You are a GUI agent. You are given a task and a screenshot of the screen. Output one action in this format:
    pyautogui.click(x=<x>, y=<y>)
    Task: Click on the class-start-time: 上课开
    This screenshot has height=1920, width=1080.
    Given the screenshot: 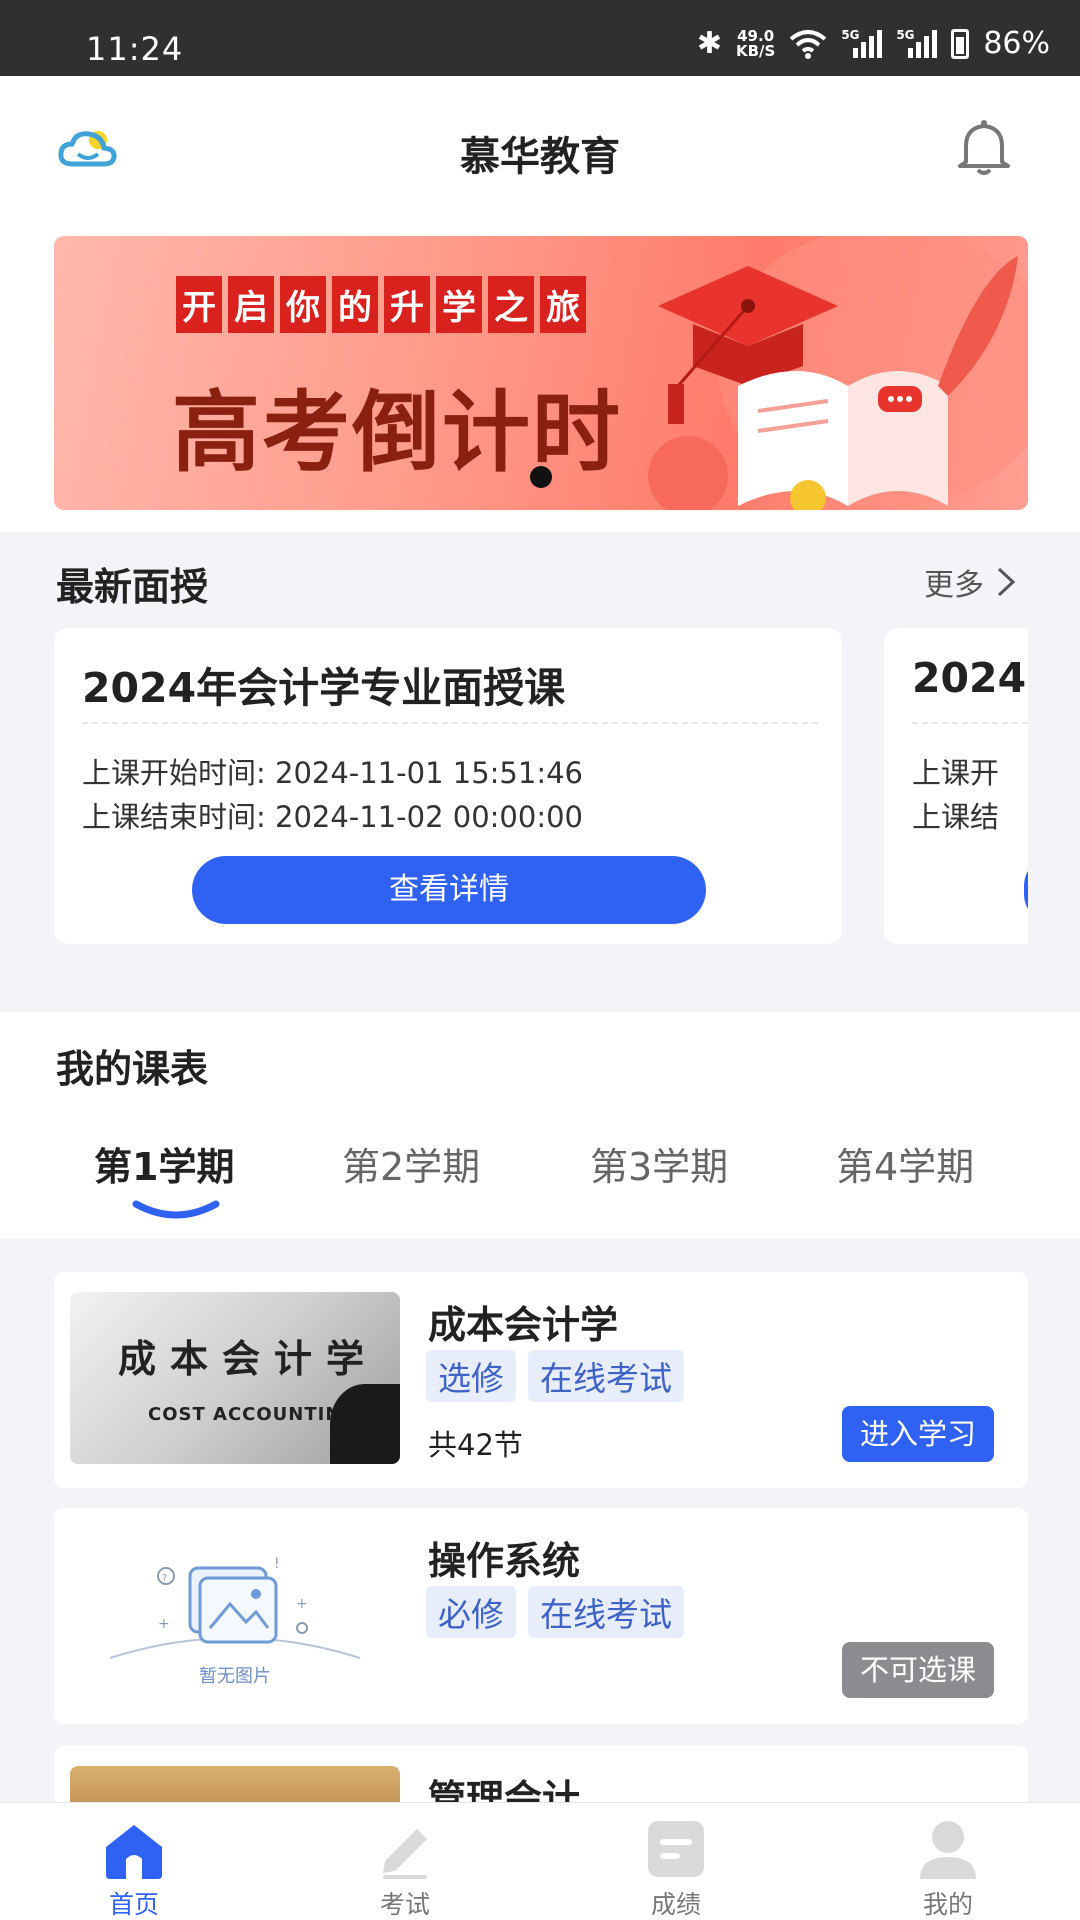 What is the action you would take?
    pyautogui.click(x=956, y=773)
    